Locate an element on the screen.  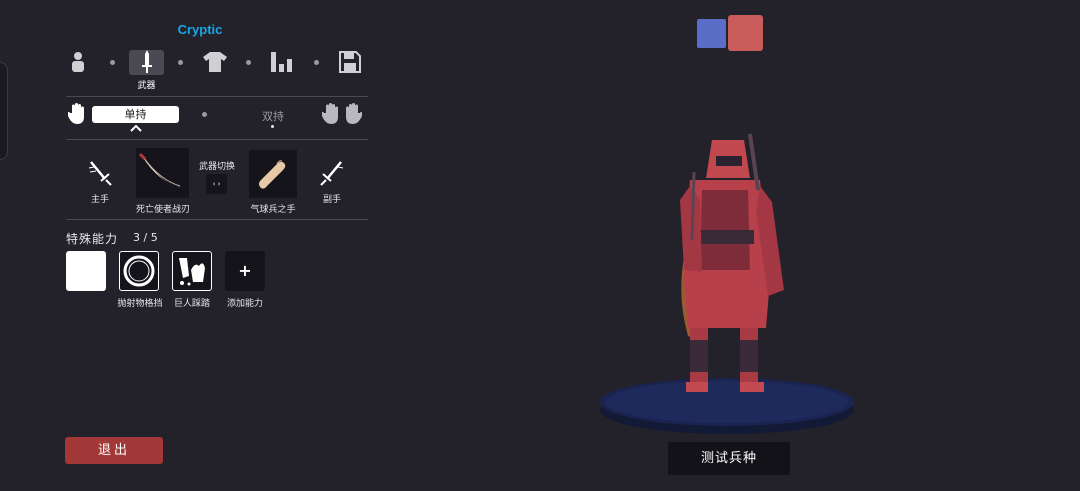
left-edge-tab is located at coordinates (4, 111).